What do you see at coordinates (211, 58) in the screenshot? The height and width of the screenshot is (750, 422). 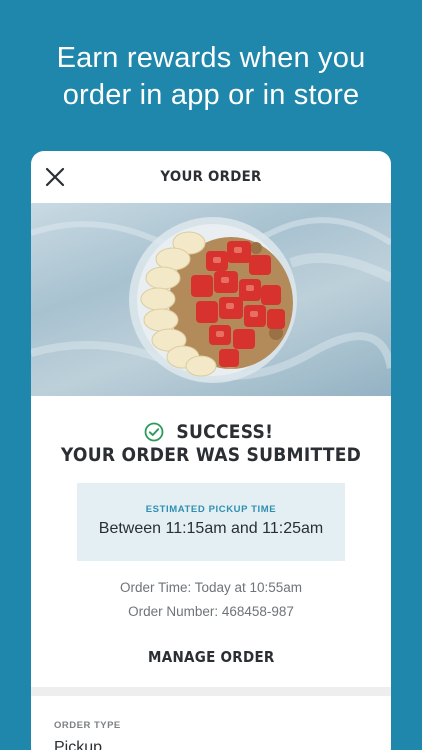 I see `promo-headline-line-1: Earn rewards when you` at bounding box center [211, 58].